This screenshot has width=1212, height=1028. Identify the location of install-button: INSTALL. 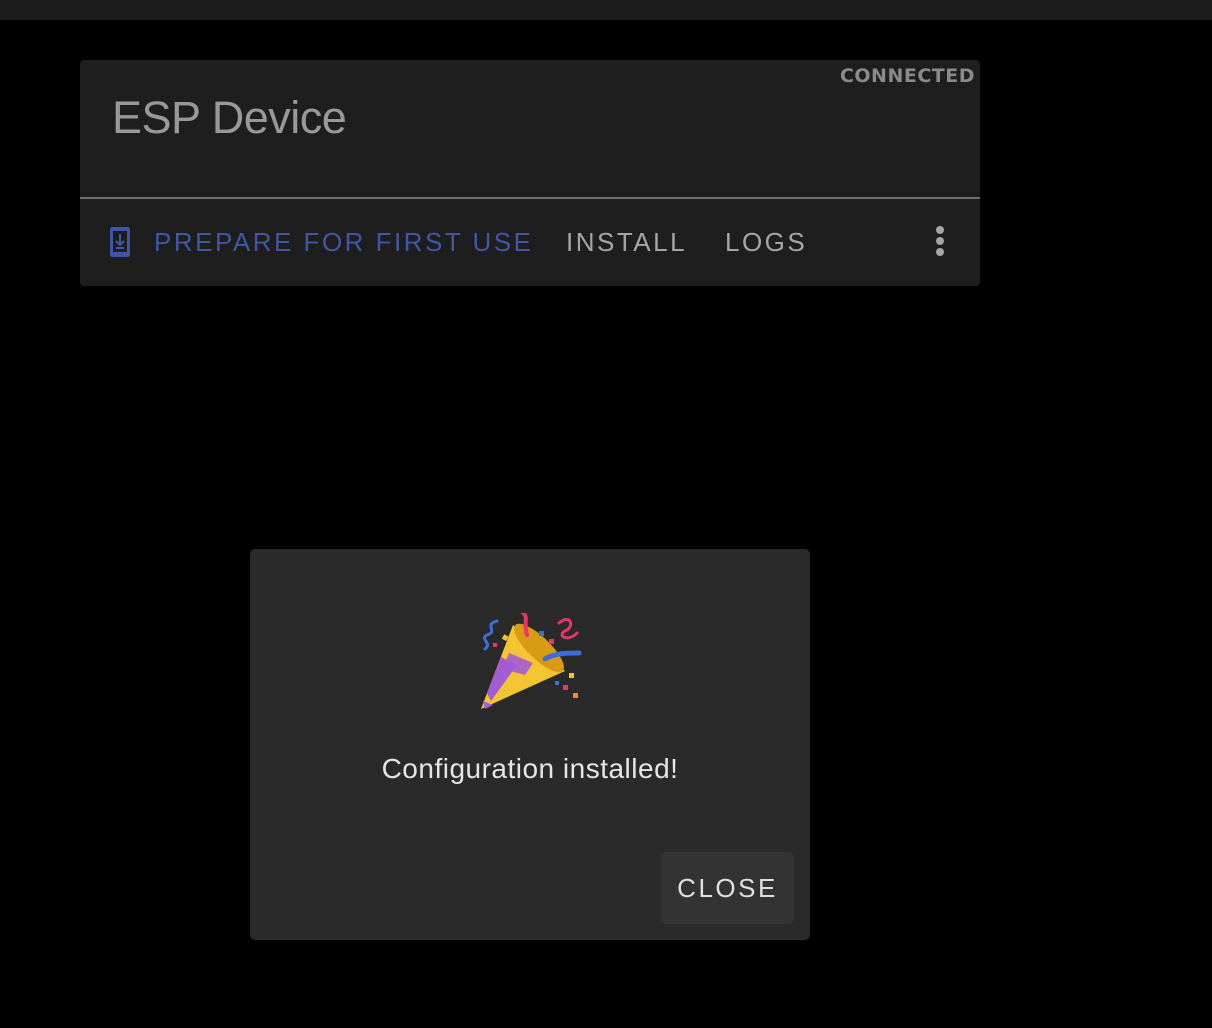
(626, 242).